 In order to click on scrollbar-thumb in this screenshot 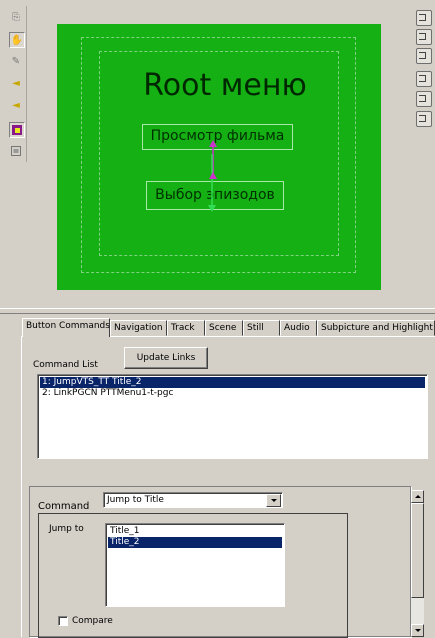, I will do `click(417, 550)`.